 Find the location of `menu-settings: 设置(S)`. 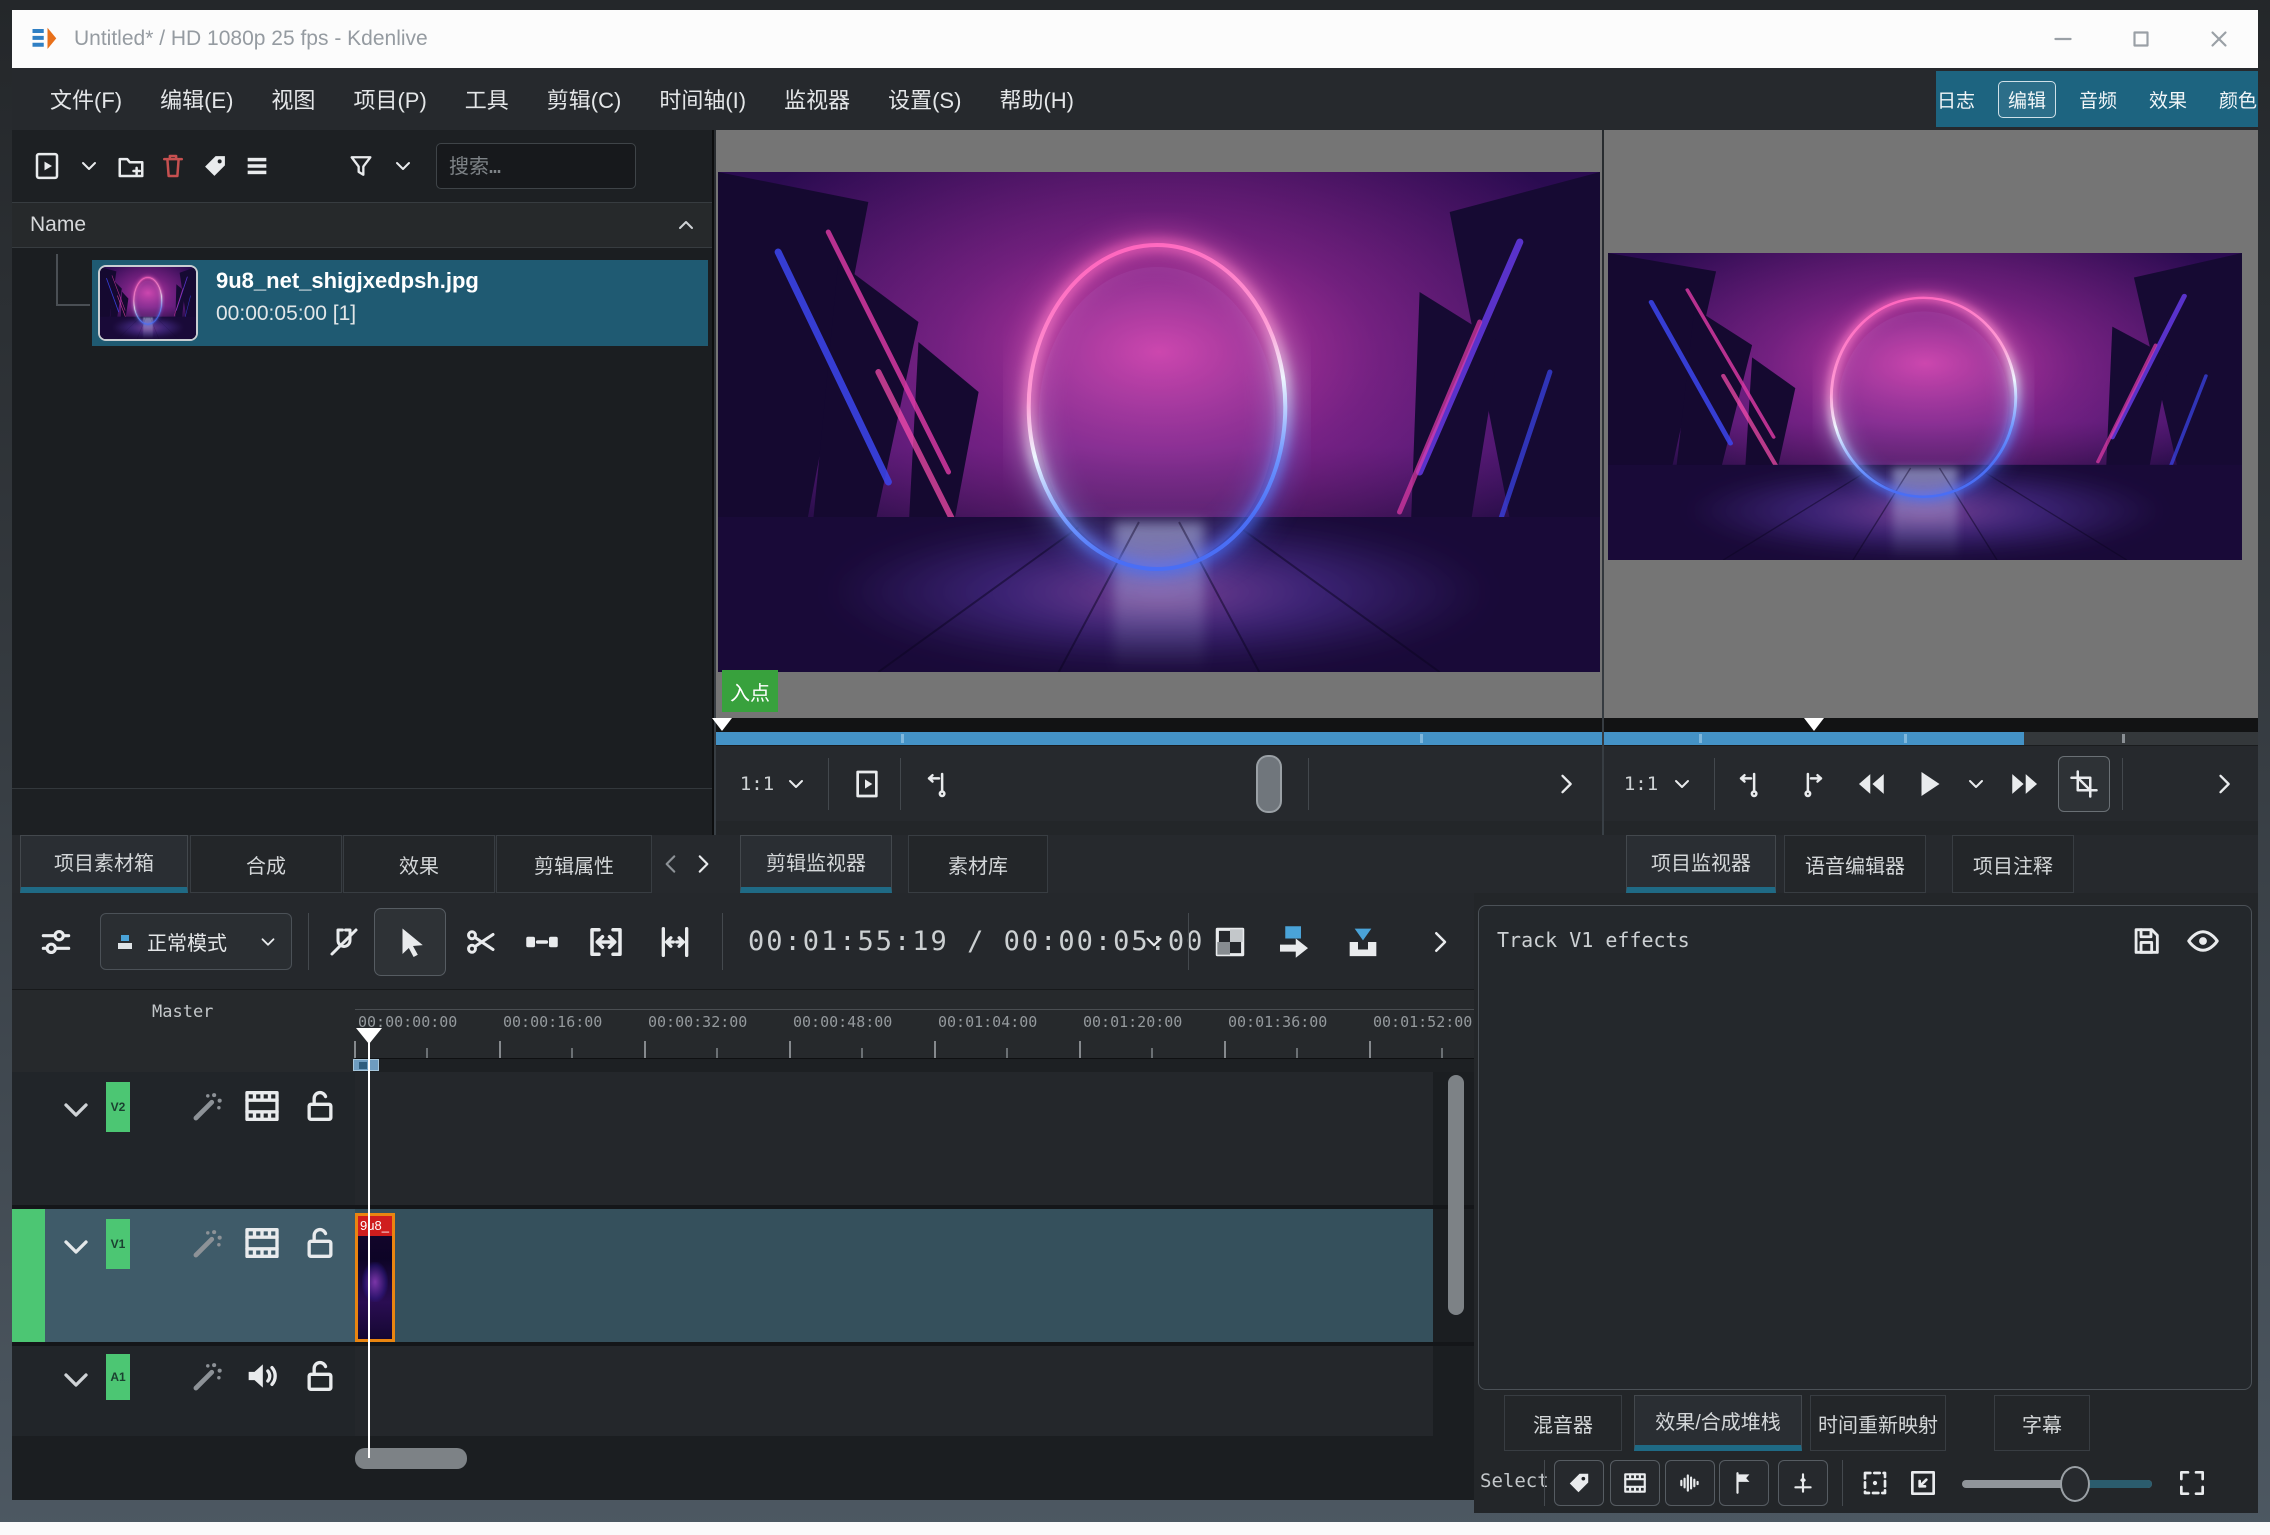

menu-settings: 设置(S) is located at coordinates (924, 99).